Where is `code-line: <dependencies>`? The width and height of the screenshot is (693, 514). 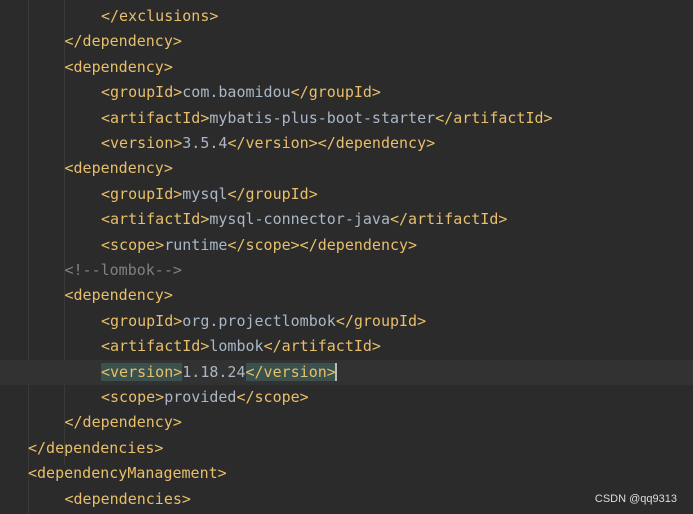
code-line: <dependencies> is located at coordinates (346, 499).